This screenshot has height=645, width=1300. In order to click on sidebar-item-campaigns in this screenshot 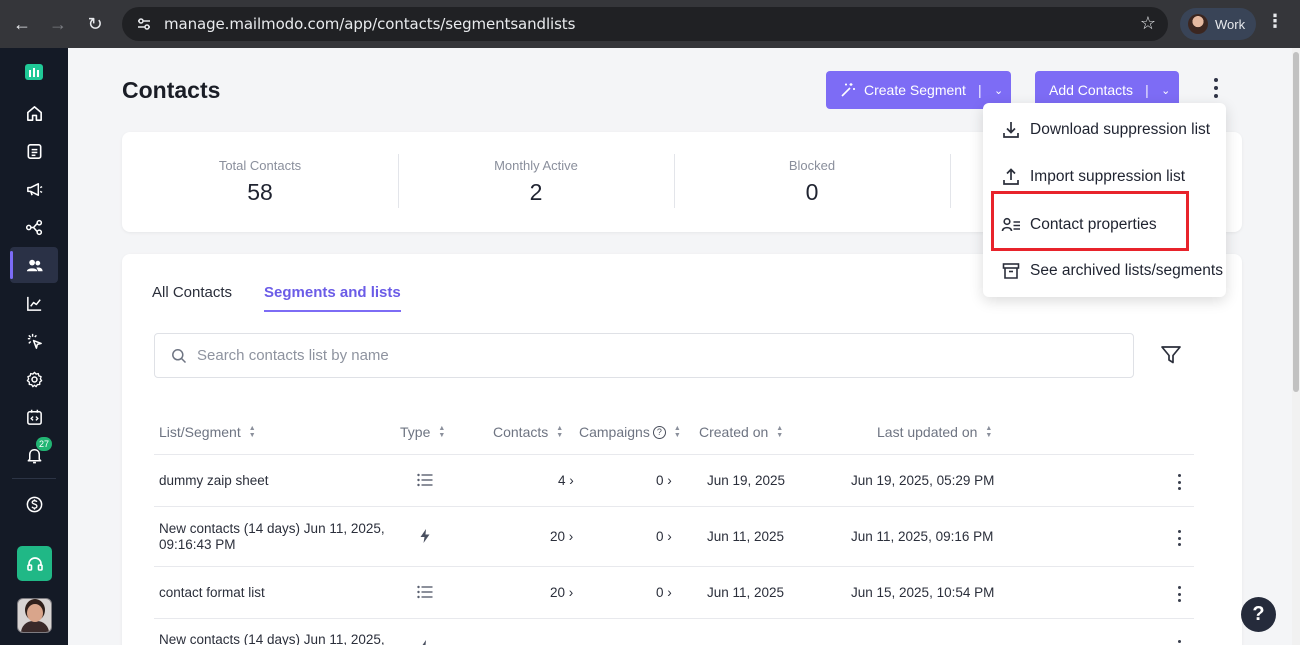, I will do `click(34, 189)`.